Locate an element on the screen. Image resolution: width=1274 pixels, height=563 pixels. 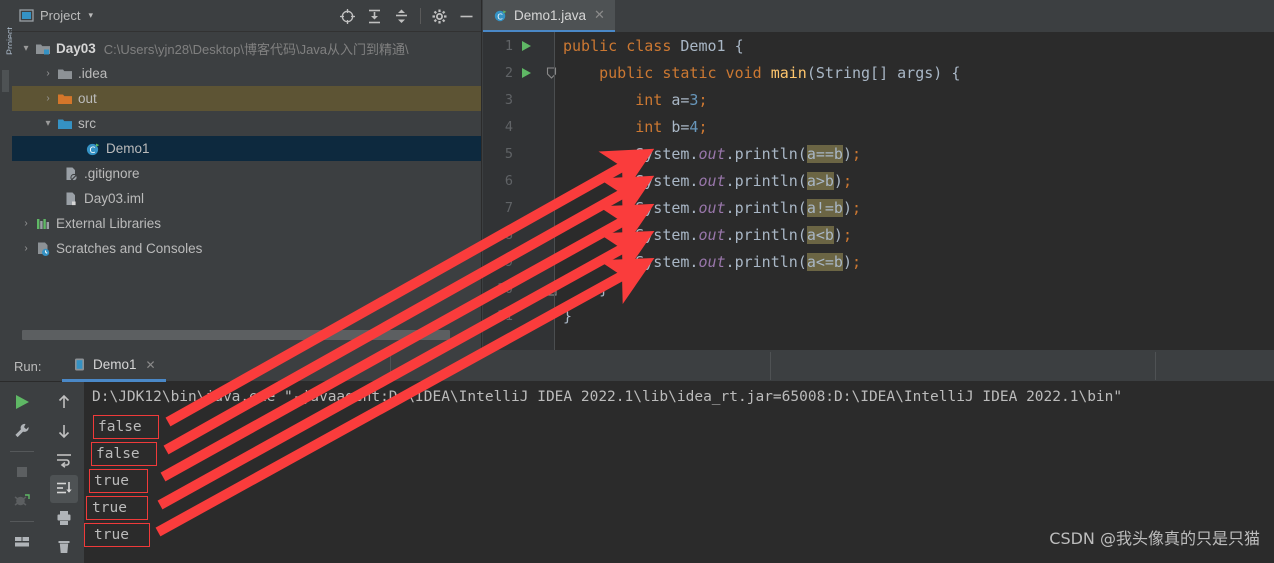
run-tab-demo1: Demo1 ✕ is located at coordinates (114, 366).